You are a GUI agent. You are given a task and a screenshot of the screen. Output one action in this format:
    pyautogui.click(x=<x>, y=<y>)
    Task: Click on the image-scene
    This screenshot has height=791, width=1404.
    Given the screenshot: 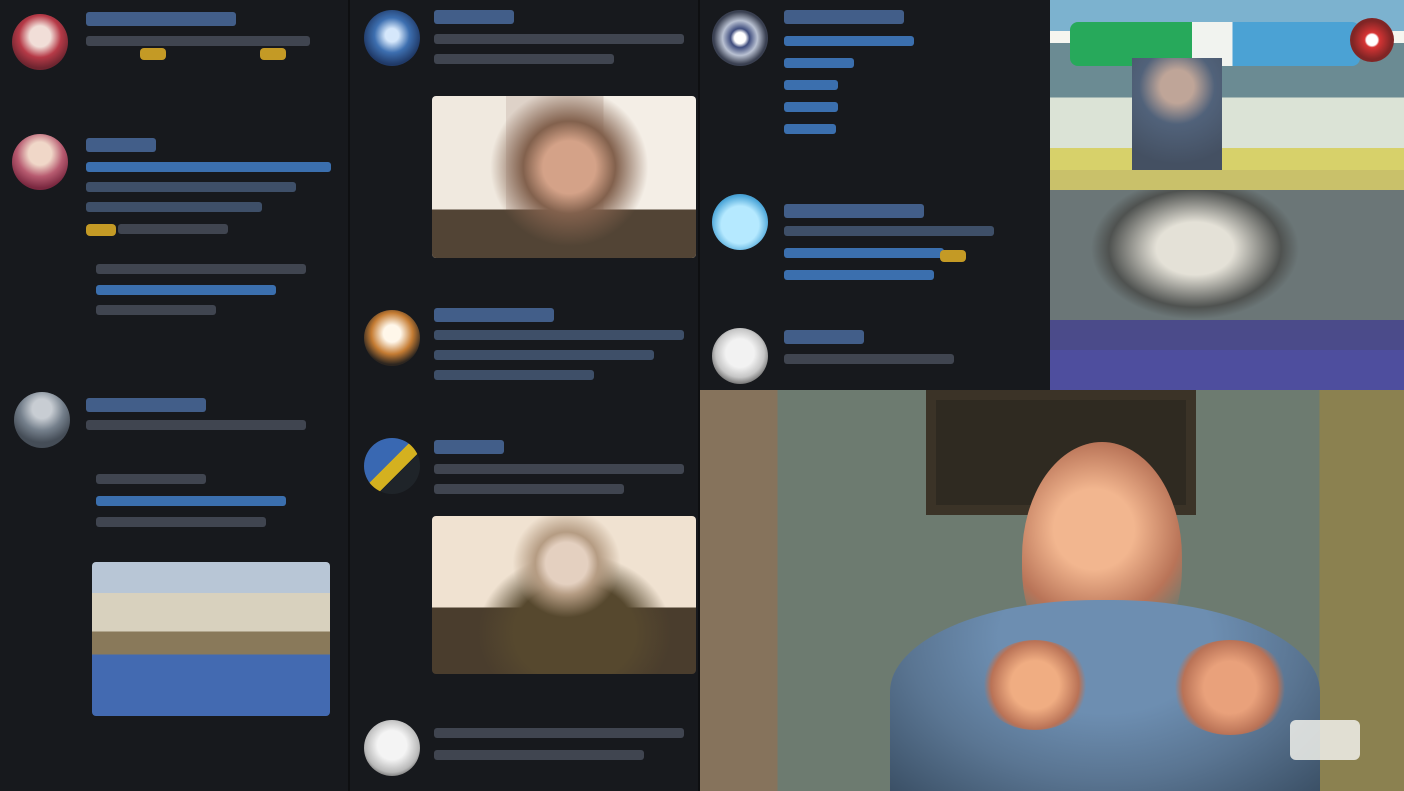 What is the action you would take?
    pyautogui.click(x=211, y=639)
    